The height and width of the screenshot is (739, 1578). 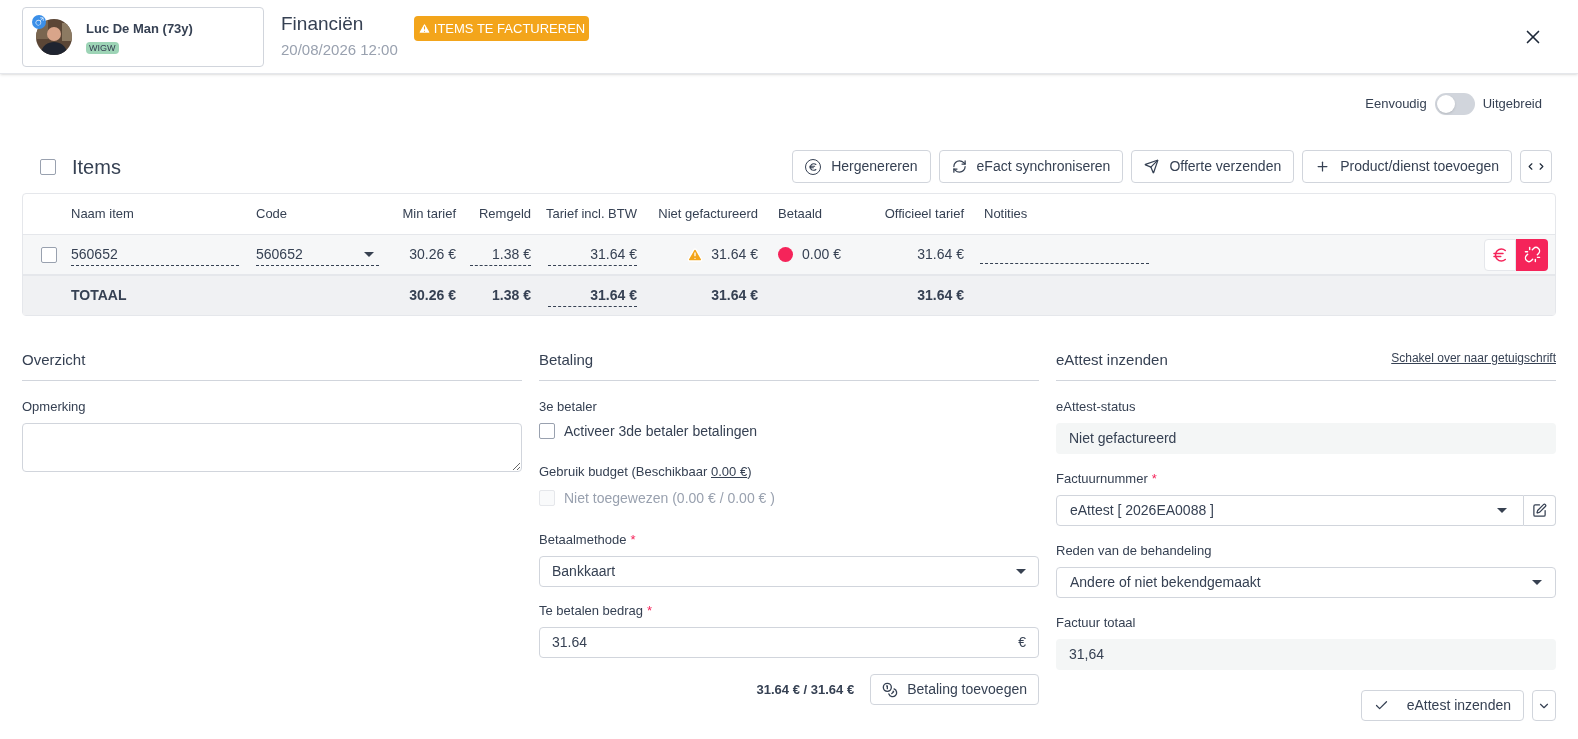 I want to click on add-payment-button: Betaling toevoegen, so click(x=954, y=689).